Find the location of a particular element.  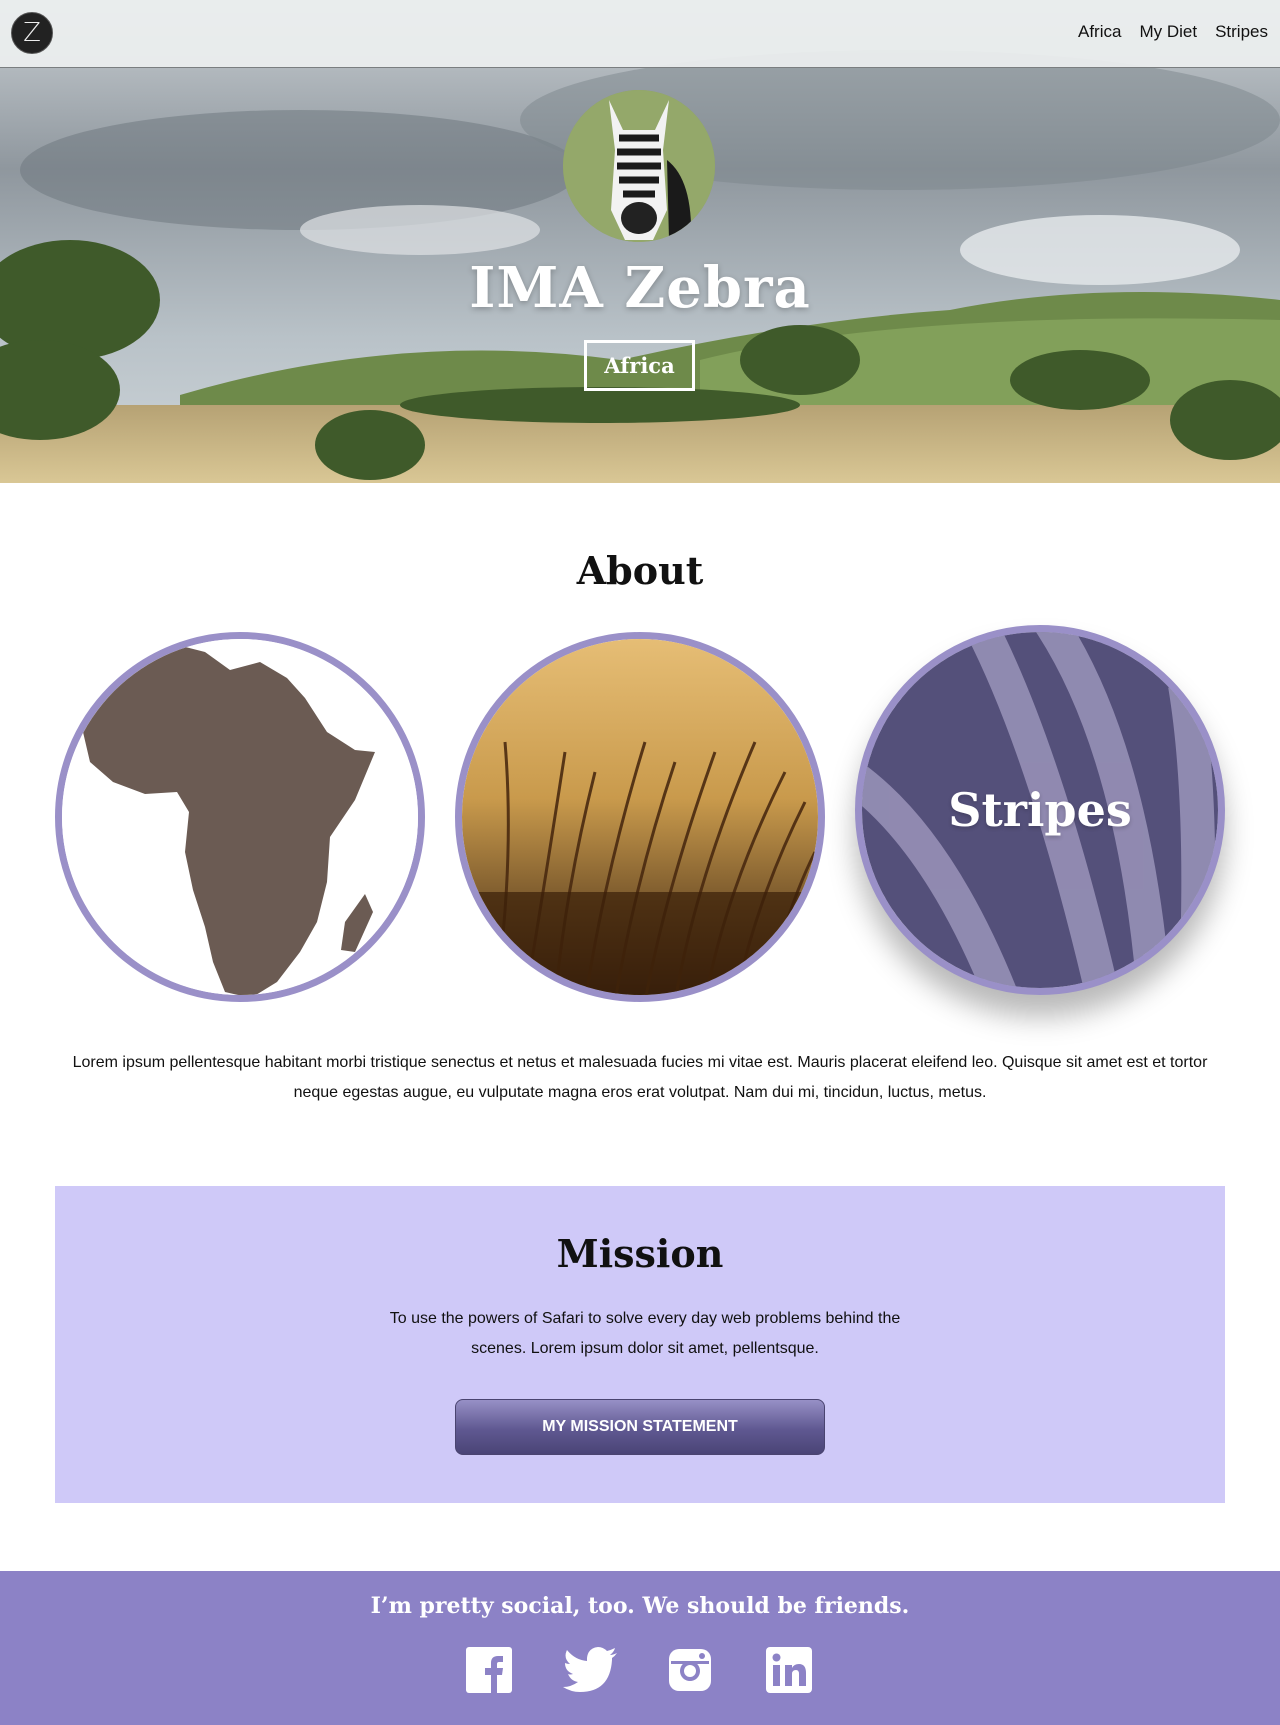

hero-title: IMA Zebra is located at coordinates (640, 288).